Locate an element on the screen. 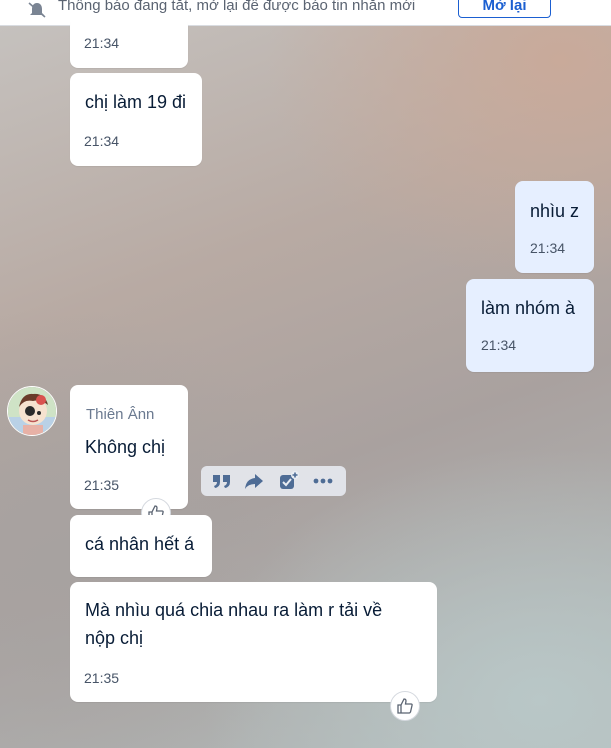  message-bubble: chị làm 19 đi 21:34 is located at coordinates (136, 119).